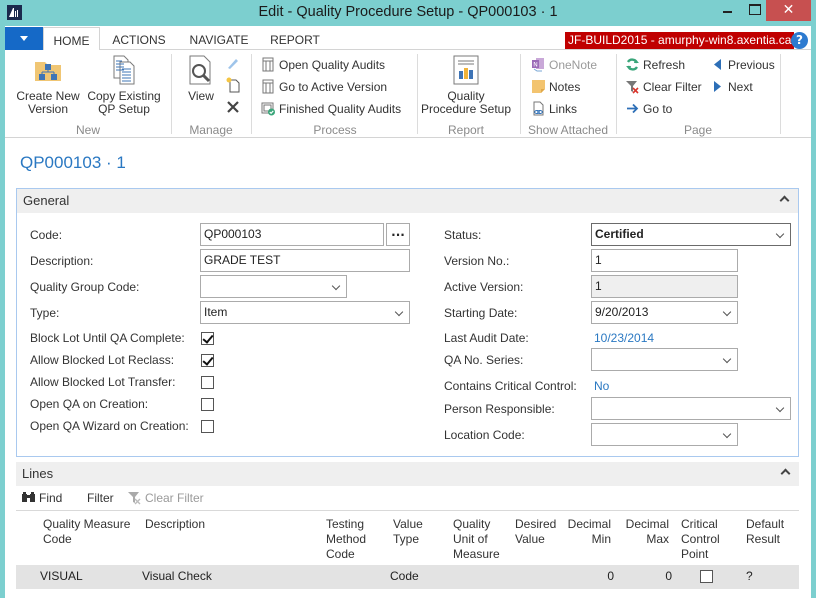  Describe the element at coordinates (207, 404) in the screenshot. I see `open-qa-on-creation-checkbox` at that location.